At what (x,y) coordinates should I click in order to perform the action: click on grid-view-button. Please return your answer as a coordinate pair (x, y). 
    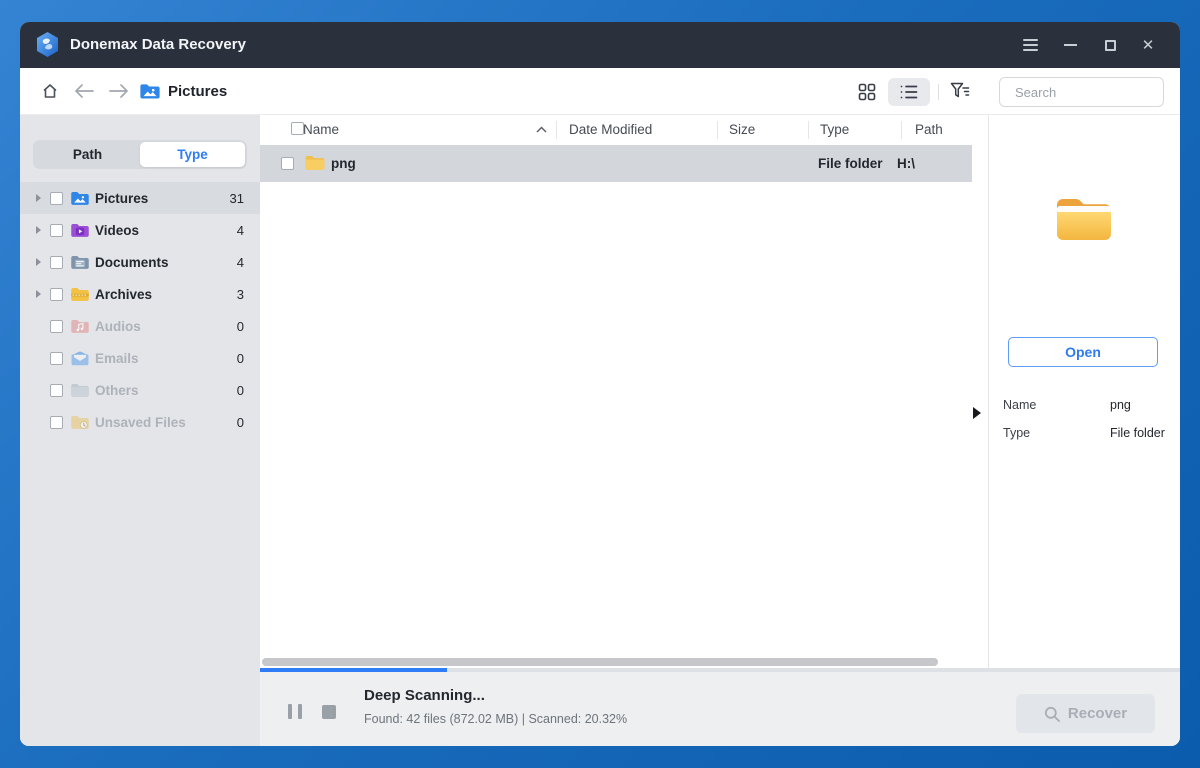
    Looking at the image, I should click on (867, 92).